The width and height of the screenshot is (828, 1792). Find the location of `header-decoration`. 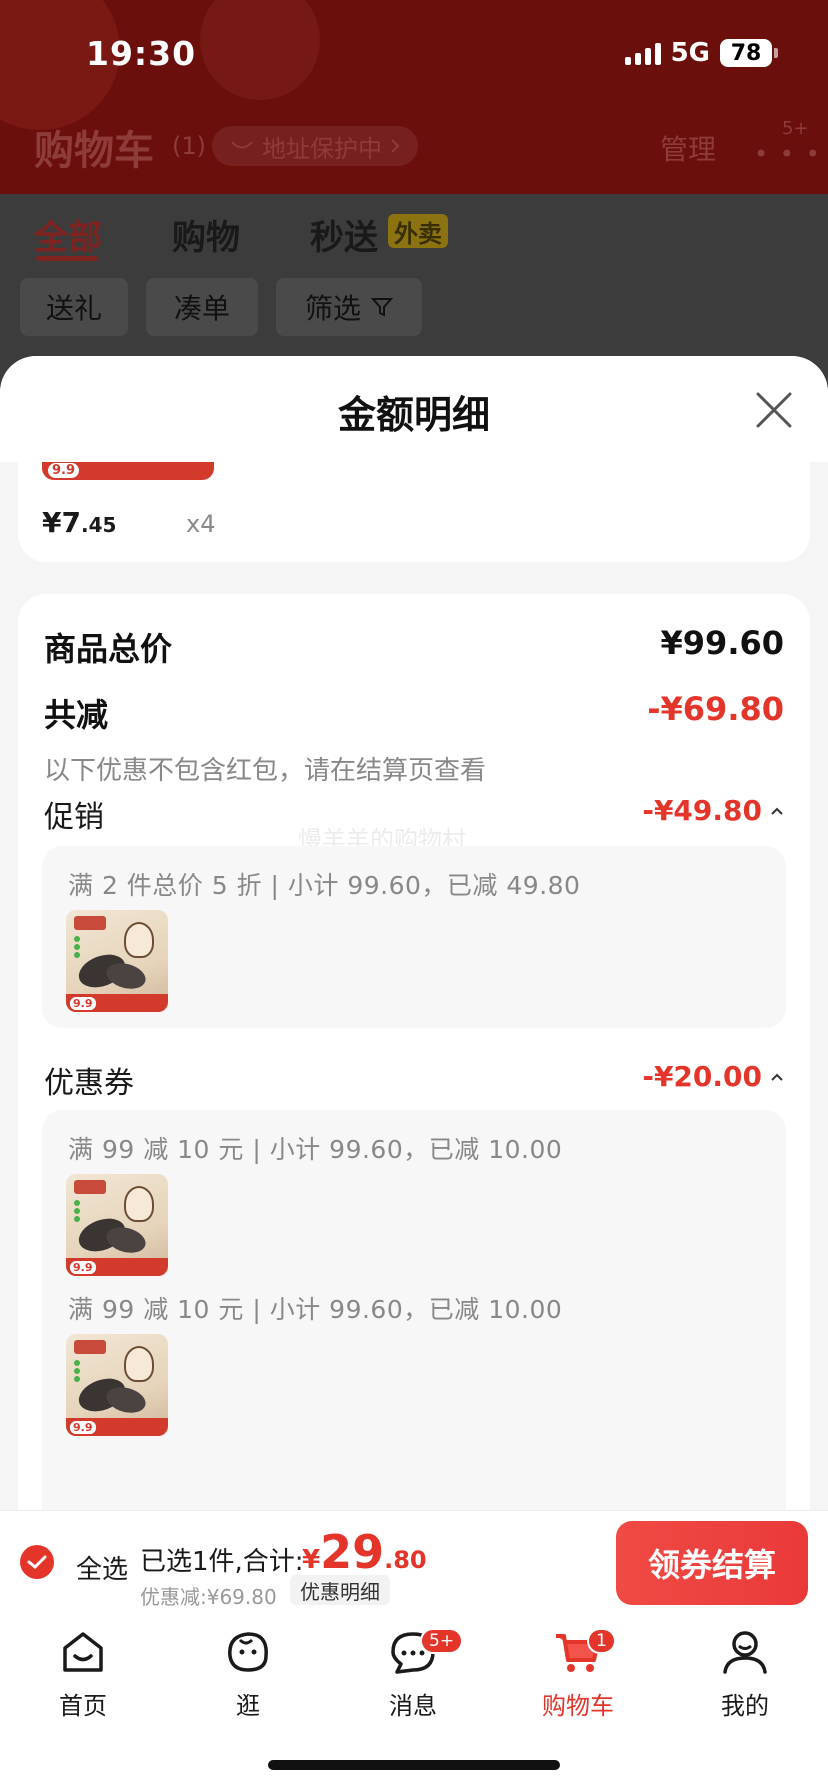

header-decoration is located at coordinates (260, 50).